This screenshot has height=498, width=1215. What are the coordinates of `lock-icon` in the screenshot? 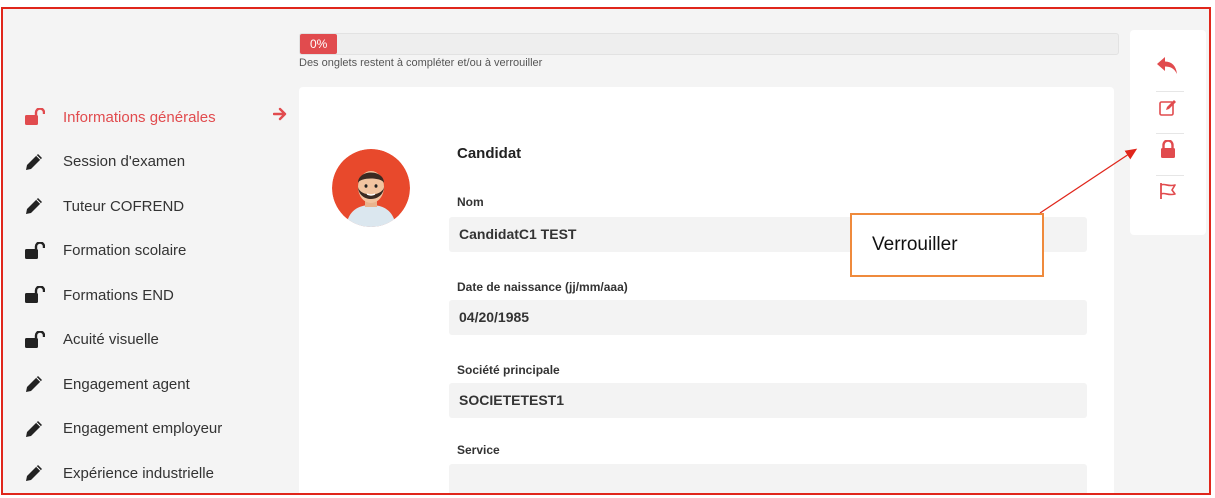 It's located at (1168, 150).